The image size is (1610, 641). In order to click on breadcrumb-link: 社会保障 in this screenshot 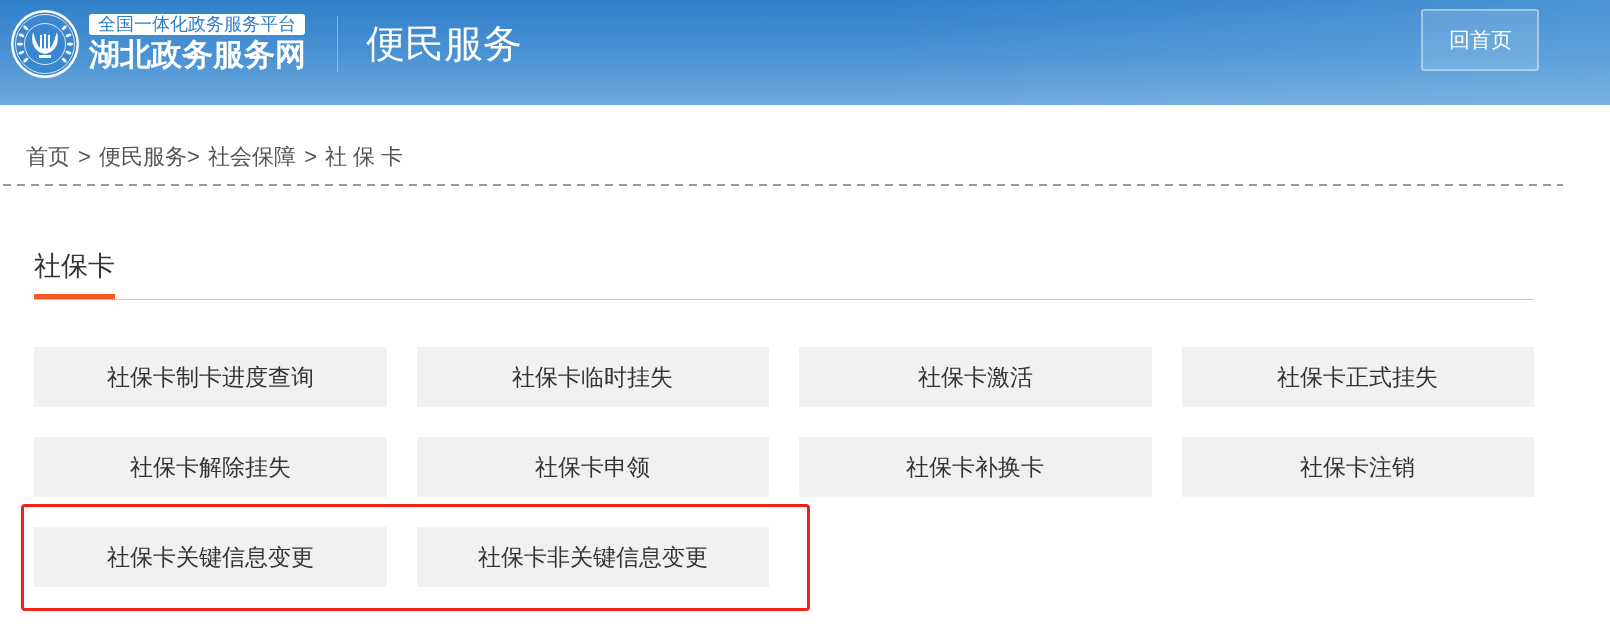, I will do `click(252, 157)`.